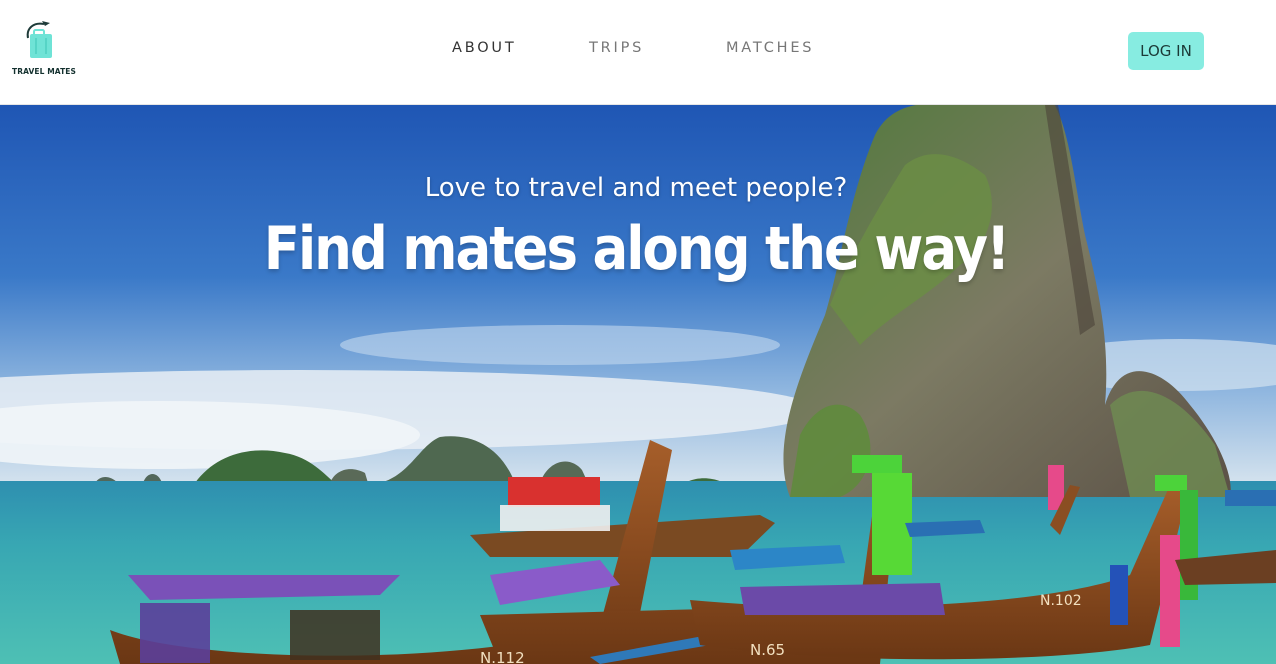  What do you see at coordinates (637, 249) in the screenshot?
I see `hero-title: Find mates along the way!` at bounding box center [637, 249].